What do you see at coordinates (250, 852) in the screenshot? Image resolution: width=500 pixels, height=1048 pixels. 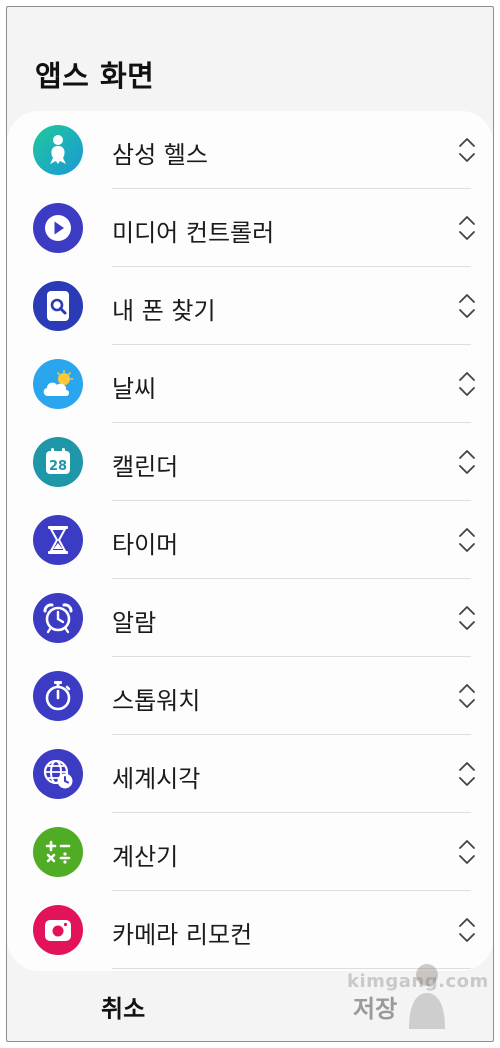 I see `list-item-calculator: 계산기` at bounding box center [250, 852].